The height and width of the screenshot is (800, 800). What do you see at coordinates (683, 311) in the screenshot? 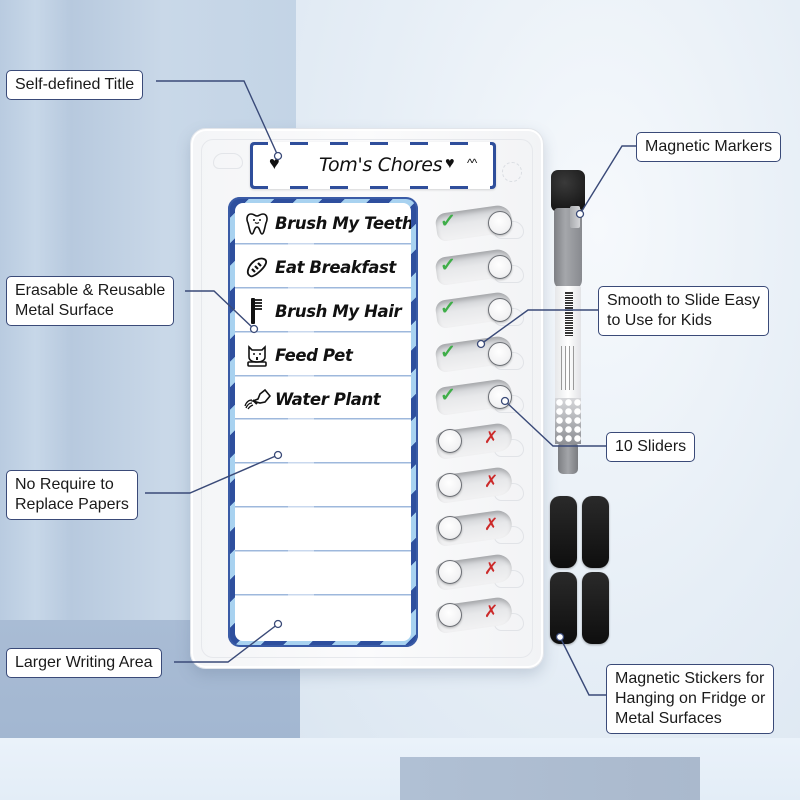
I see `callout-smooth-slide: Smooth to Slide Easy to Use for Kids` at bounding box center [683, 311].